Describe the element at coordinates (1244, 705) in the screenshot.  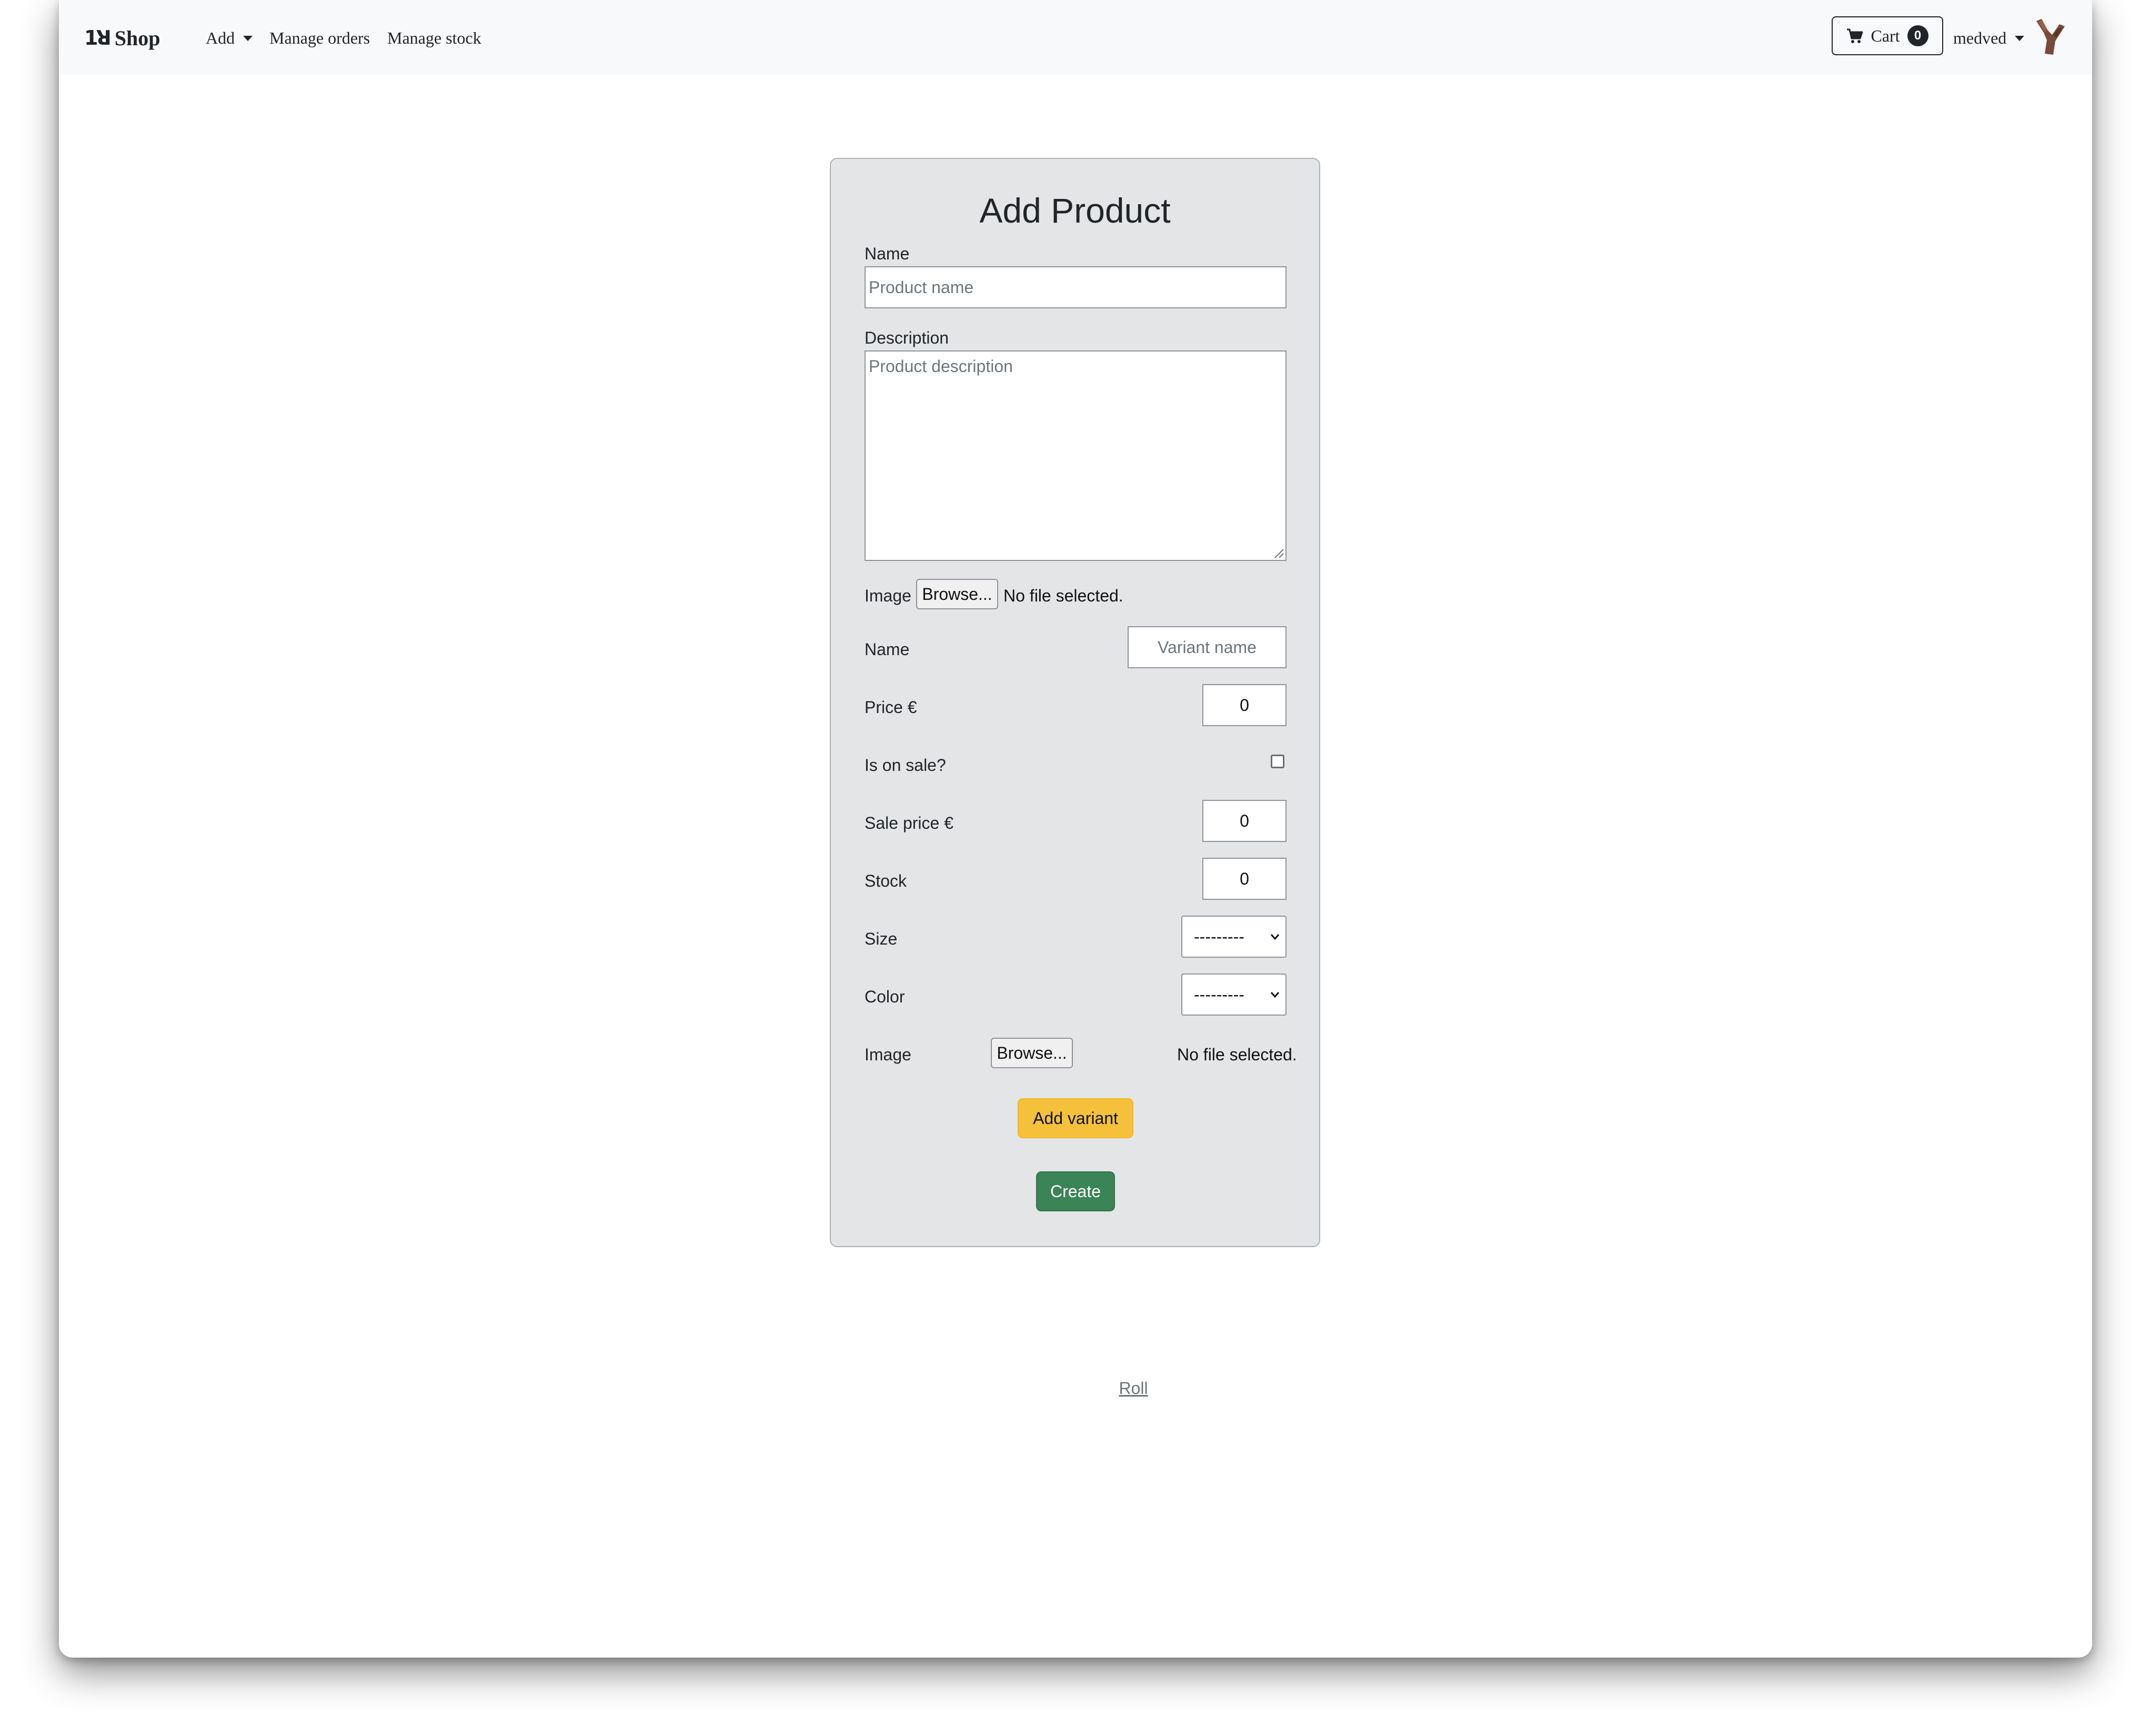
I see `price-input: 0` at that location.